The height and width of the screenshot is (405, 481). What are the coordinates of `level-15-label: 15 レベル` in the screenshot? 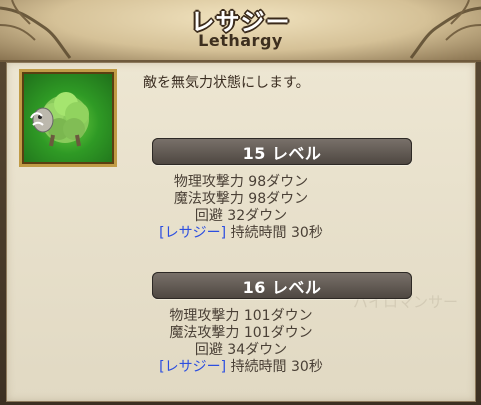 It's located at (282, 153).